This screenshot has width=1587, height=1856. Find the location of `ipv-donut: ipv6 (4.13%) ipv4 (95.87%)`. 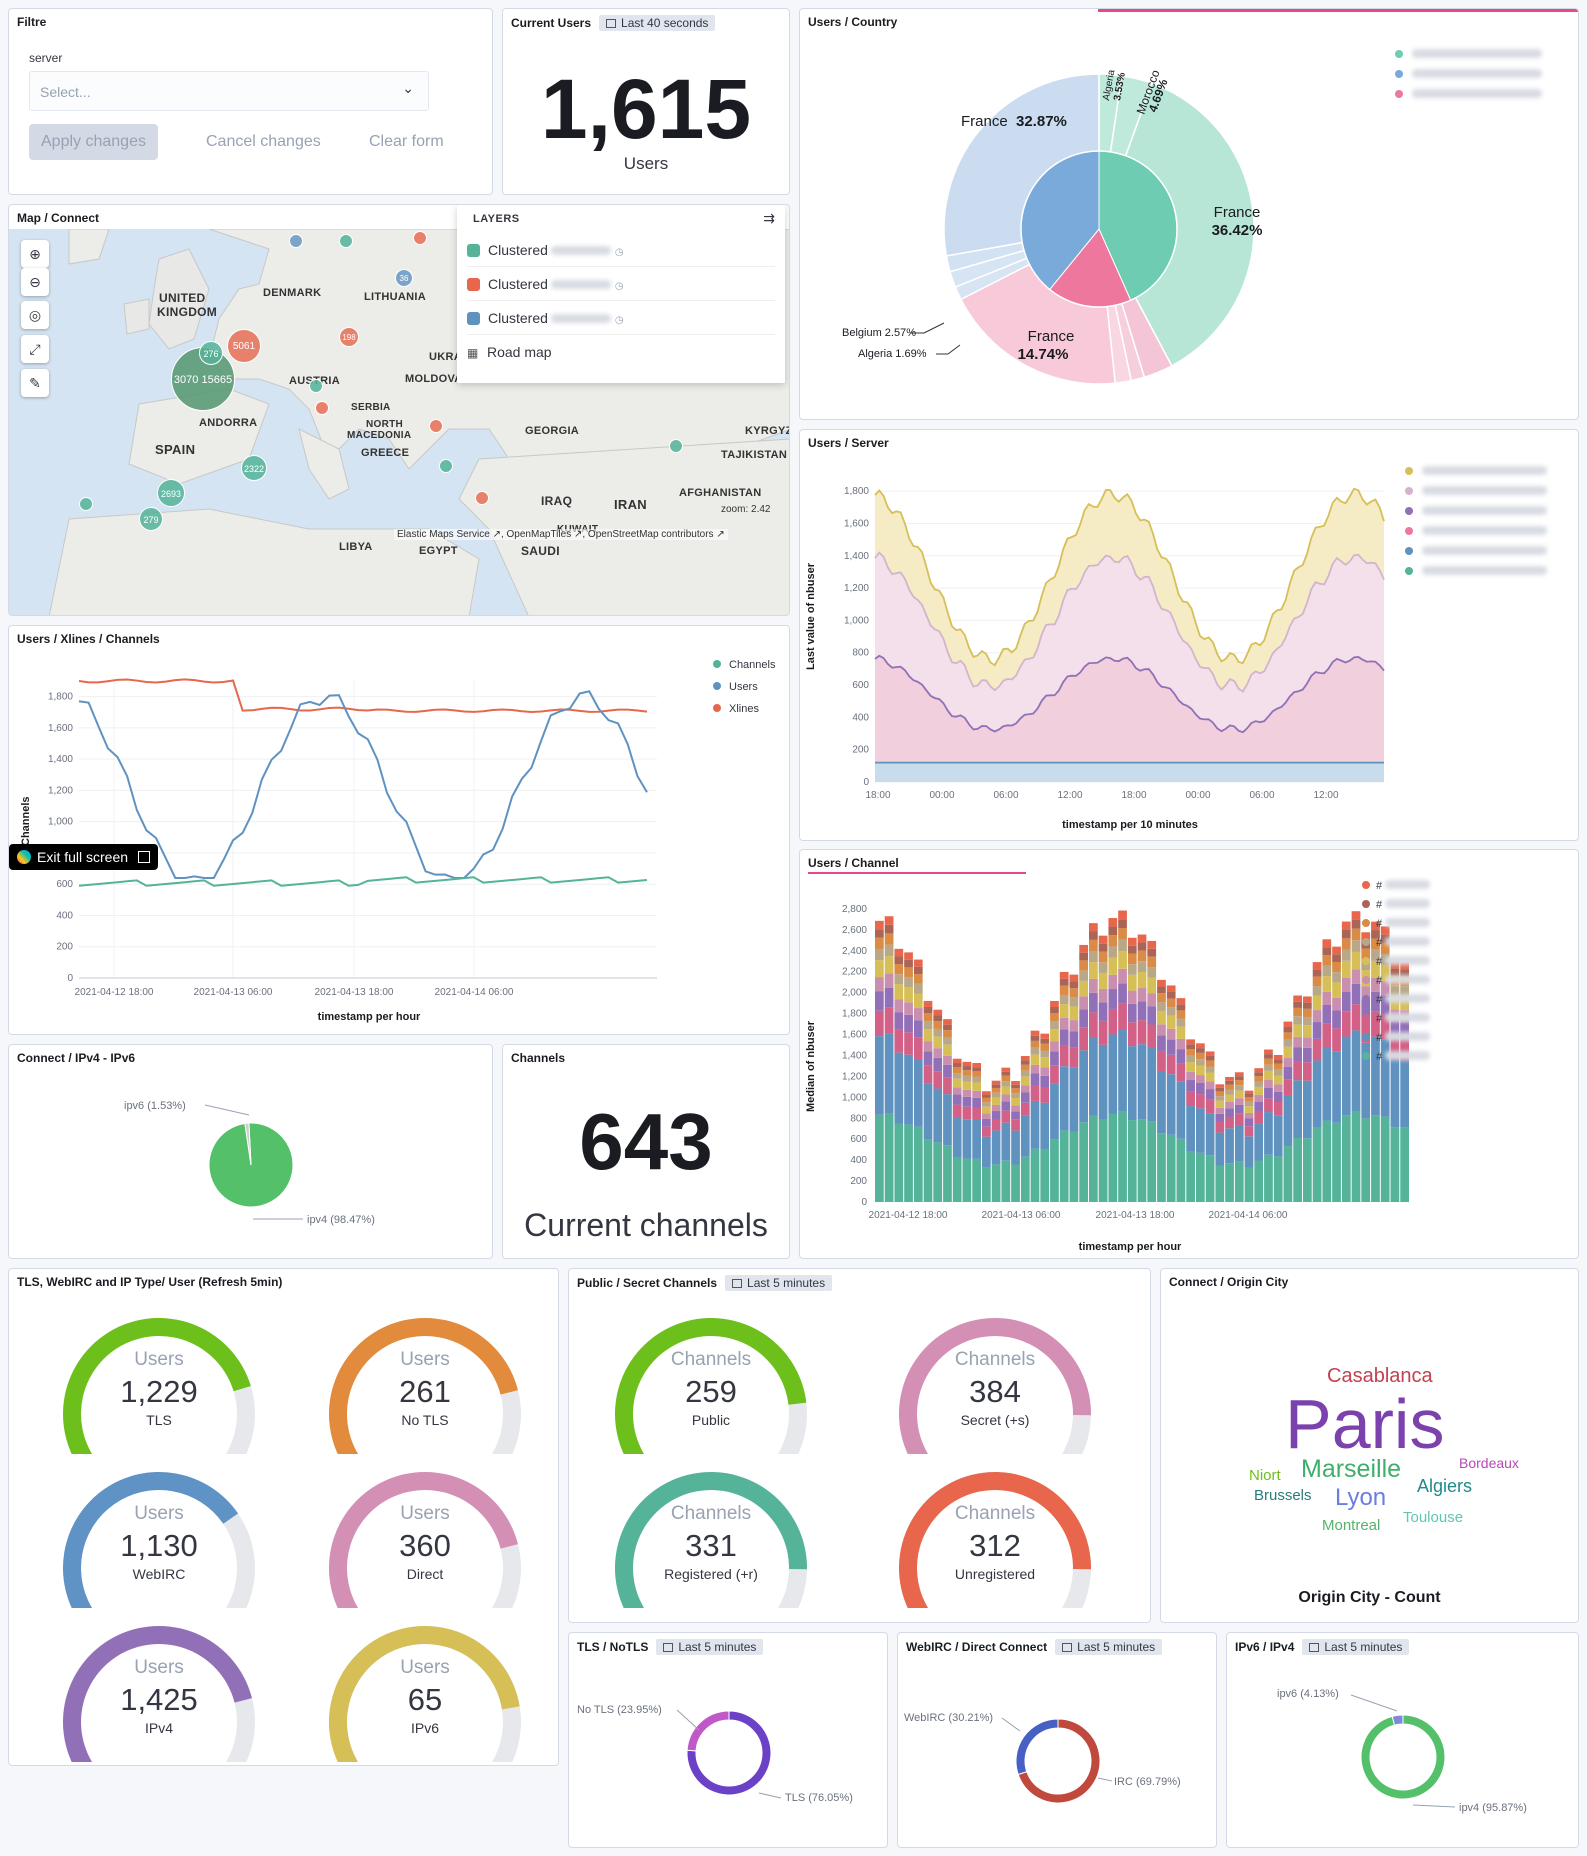

ipv-donut: ipv6 (4.13%) ipv4 (95.87%) is located at coordinates (1403, 1740).